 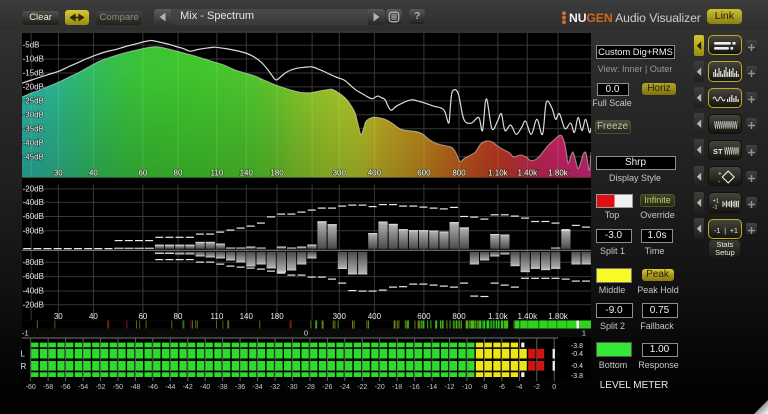 What do you see at coordinates (380, 387) in the screenshot?
I see `svg-text: -20` at bounding box center [380, 387].